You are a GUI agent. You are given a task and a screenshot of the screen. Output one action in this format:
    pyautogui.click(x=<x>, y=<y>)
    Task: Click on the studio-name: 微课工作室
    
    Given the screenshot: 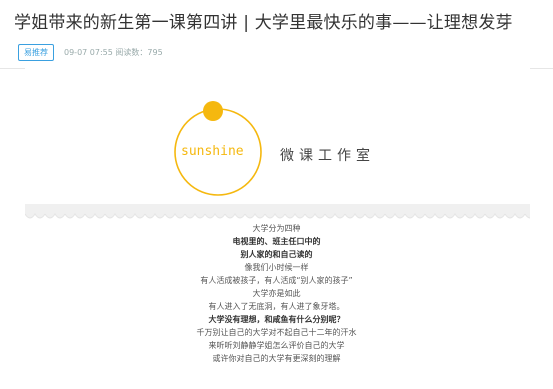 What is the action you would take?
    pyautogui.click(x=327, y=156)
    